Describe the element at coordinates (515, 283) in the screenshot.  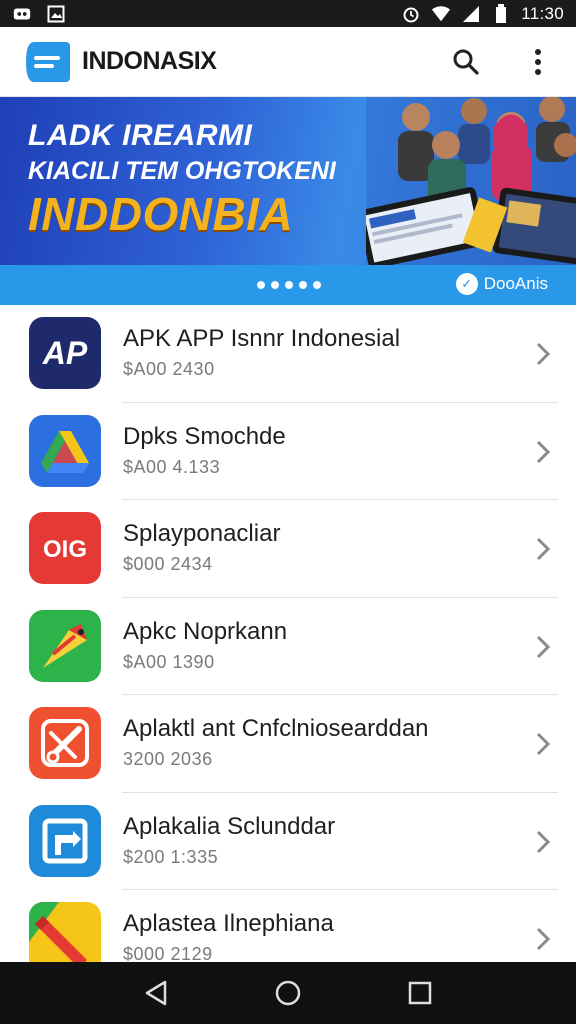
I see `banner-brand-label: DooAnis` at that location.